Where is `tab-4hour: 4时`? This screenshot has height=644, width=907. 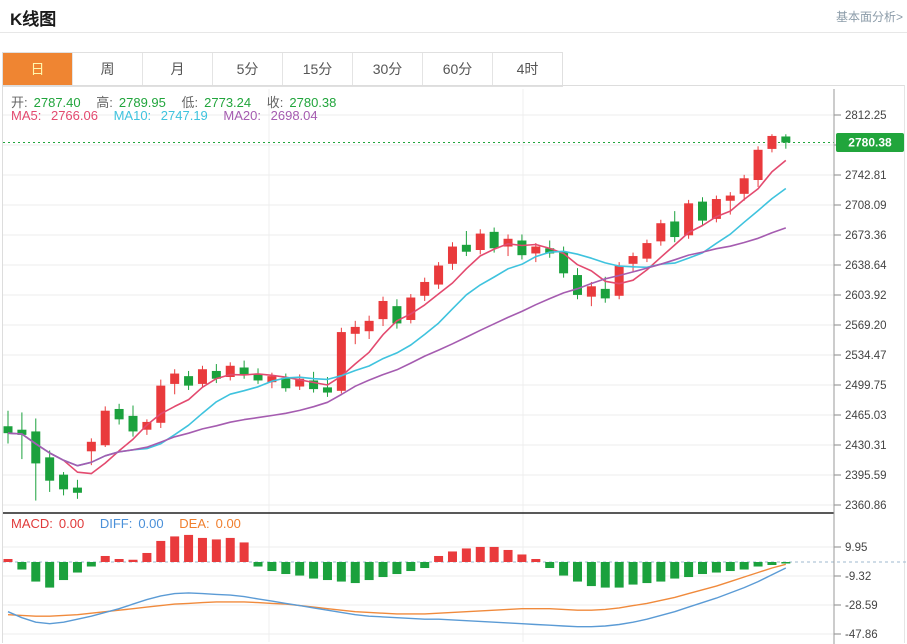 tab-4hour: 4时 is located at coordinates (527, 69).